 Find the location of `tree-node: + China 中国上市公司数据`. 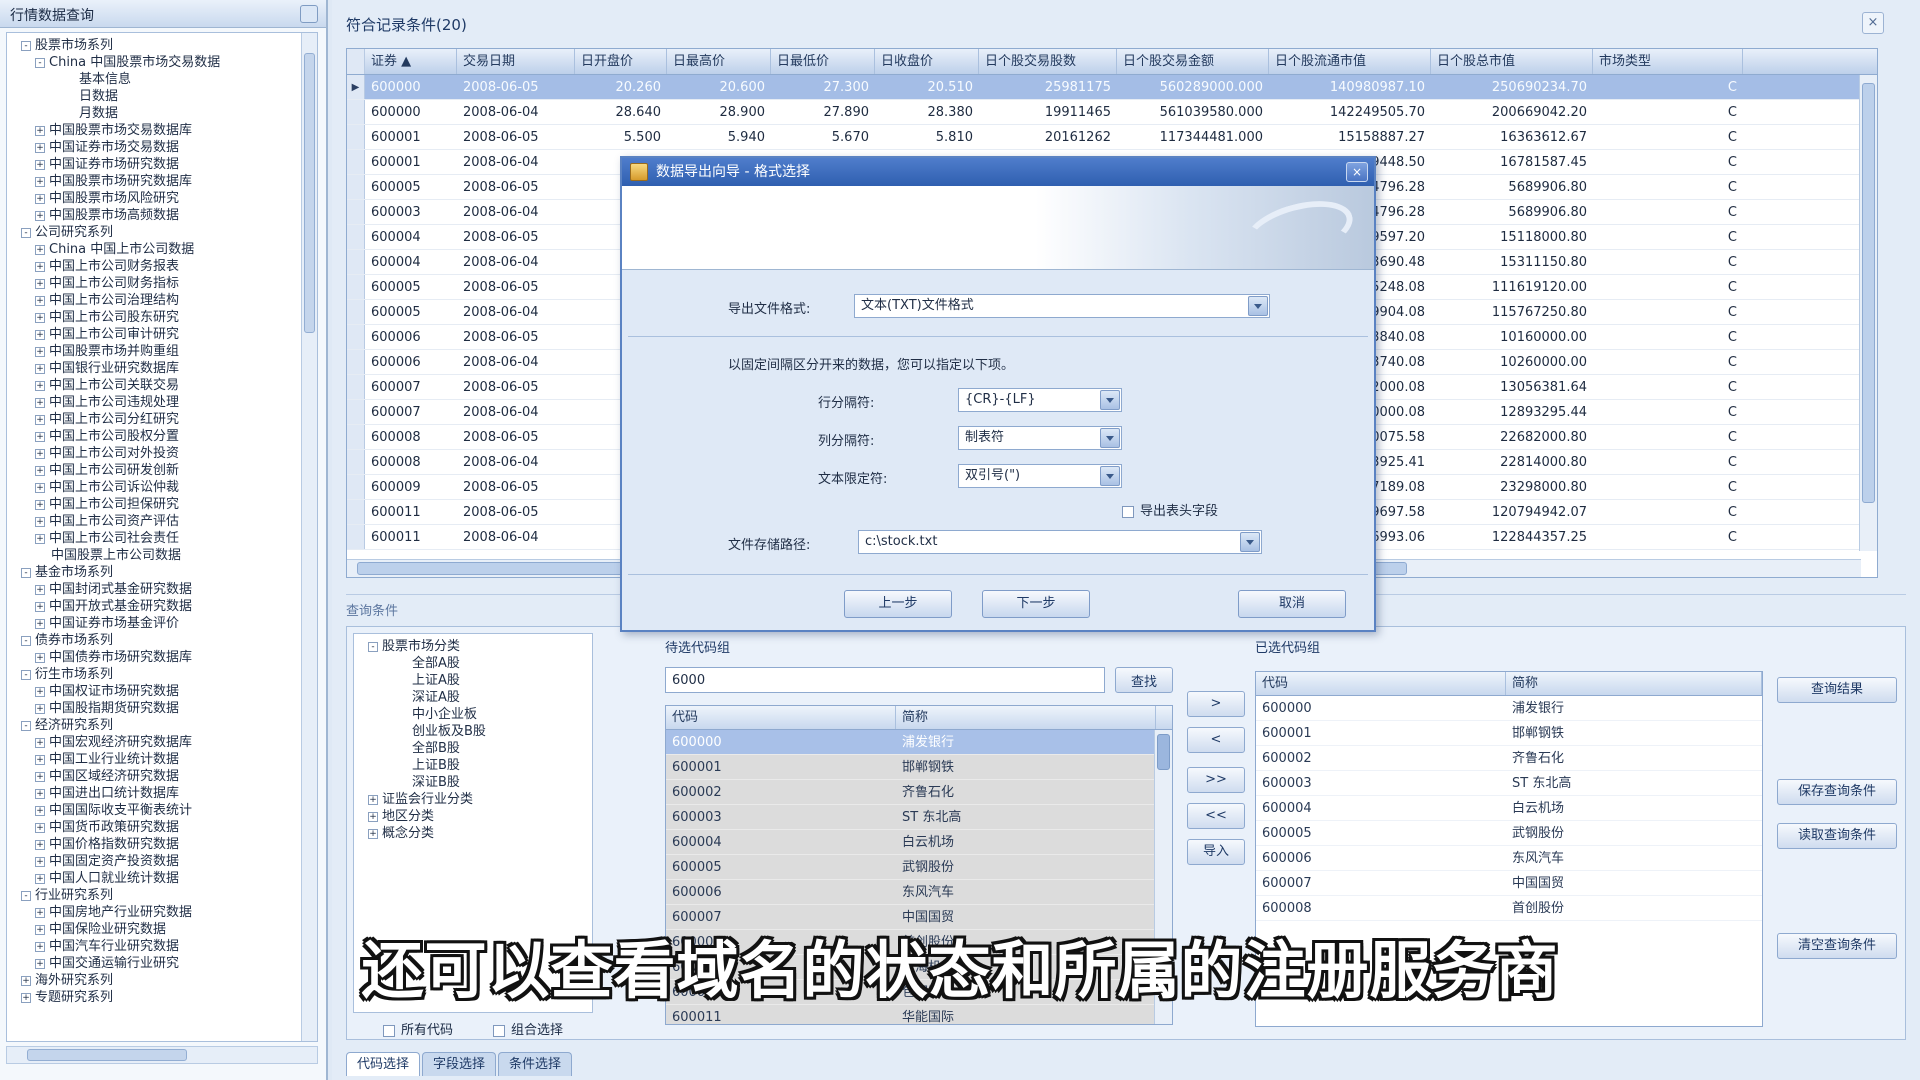

tree-node: + China 中国上市公司数据 is located at coordinates (162, 249).